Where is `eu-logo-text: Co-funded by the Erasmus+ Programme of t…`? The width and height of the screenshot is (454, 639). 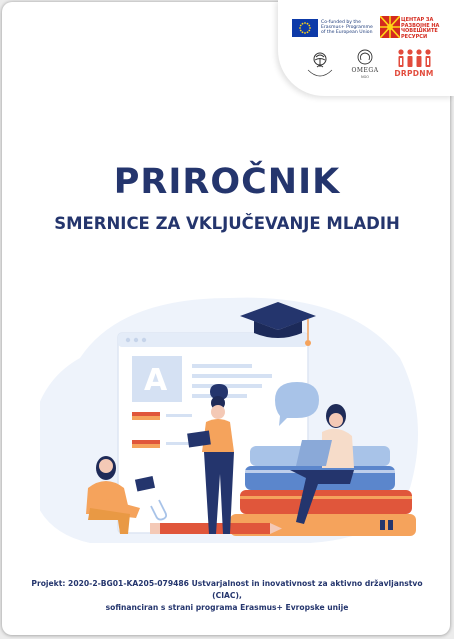 eu-logo-text: Co-funded by the Erasmus+ Programme of t… is located at coordinates (347, 28).